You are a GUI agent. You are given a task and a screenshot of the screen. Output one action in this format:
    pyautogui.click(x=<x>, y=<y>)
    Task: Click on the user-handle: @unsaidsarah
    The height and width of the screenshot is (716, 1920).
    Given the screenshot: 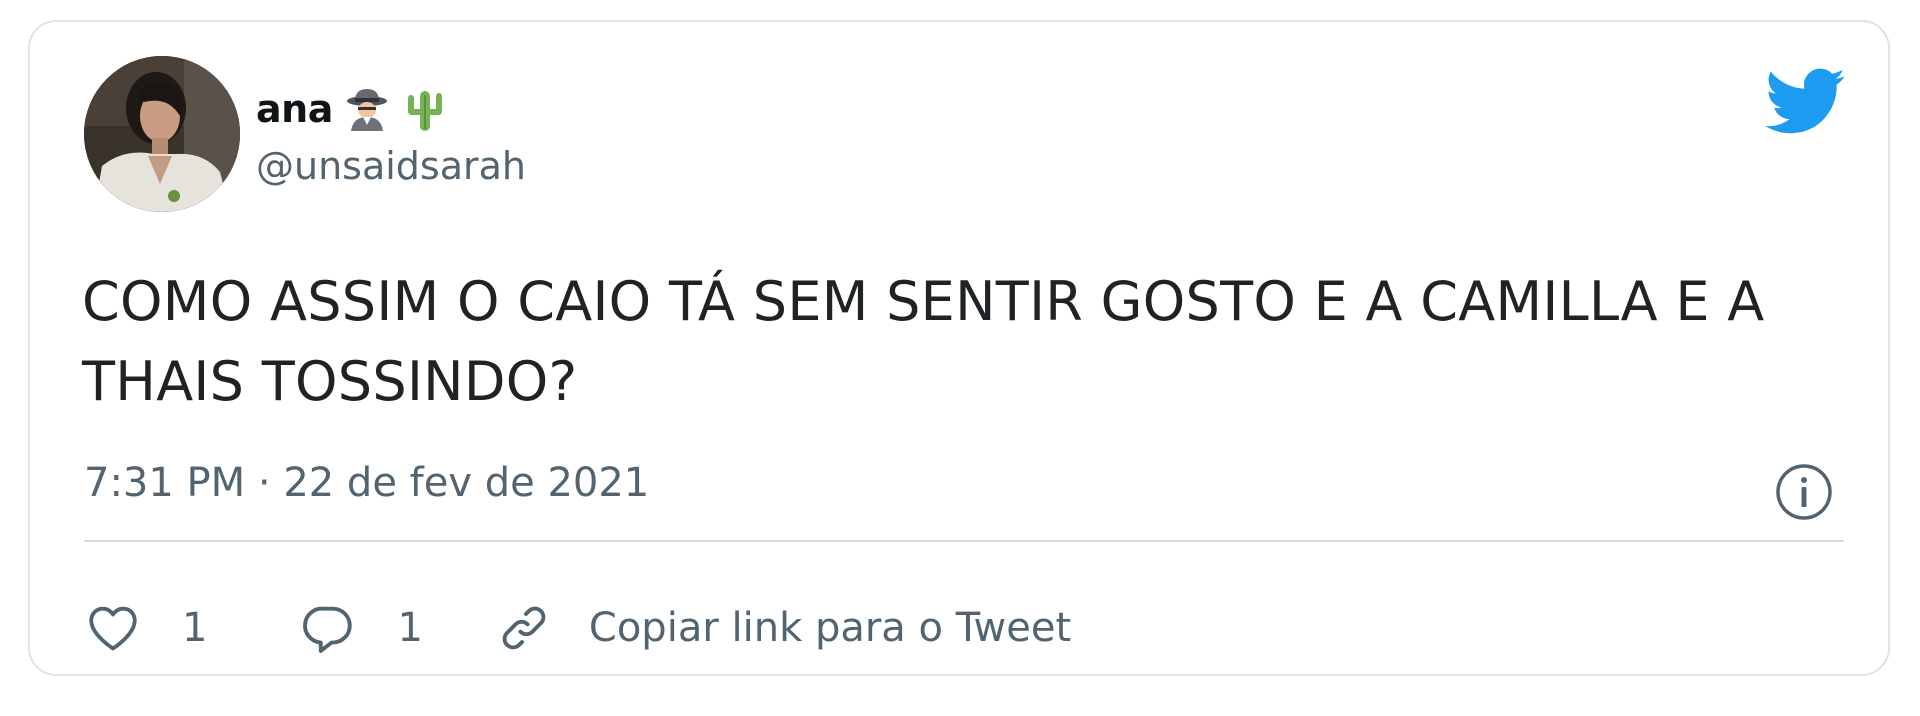 What is the action you would take?
    pyautogui.click(x=391, y=166)
    